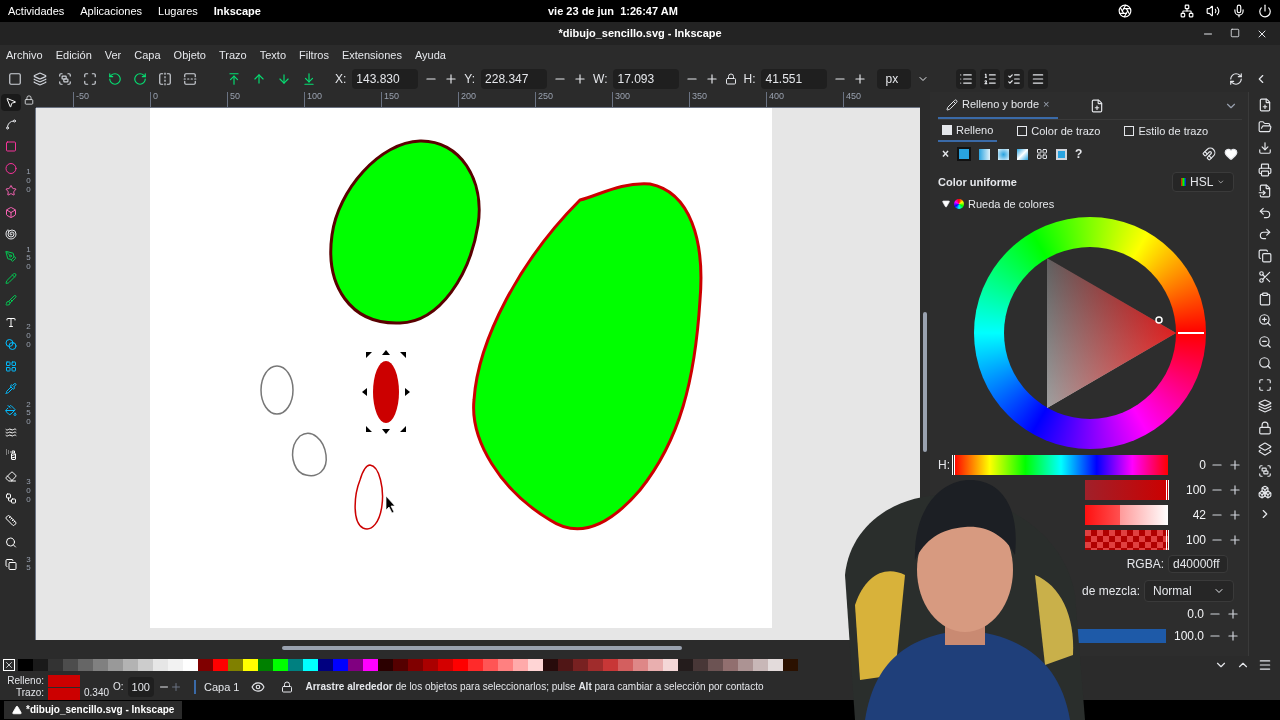 The height and width of the screenshot is (720, 1280). Describe the element at coordinates (24, 55) in the screenshot. I see `menu-item: Archivo` at that location.